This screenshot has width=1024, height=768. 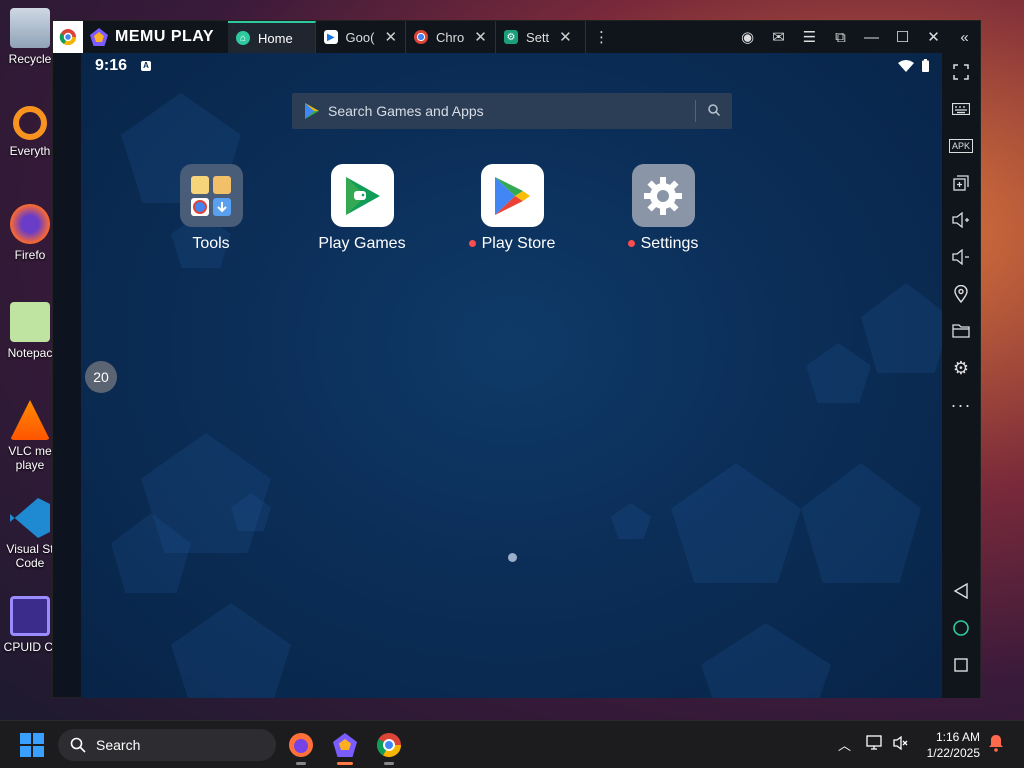 I want to click on start-button, so click(x=32, y=745).